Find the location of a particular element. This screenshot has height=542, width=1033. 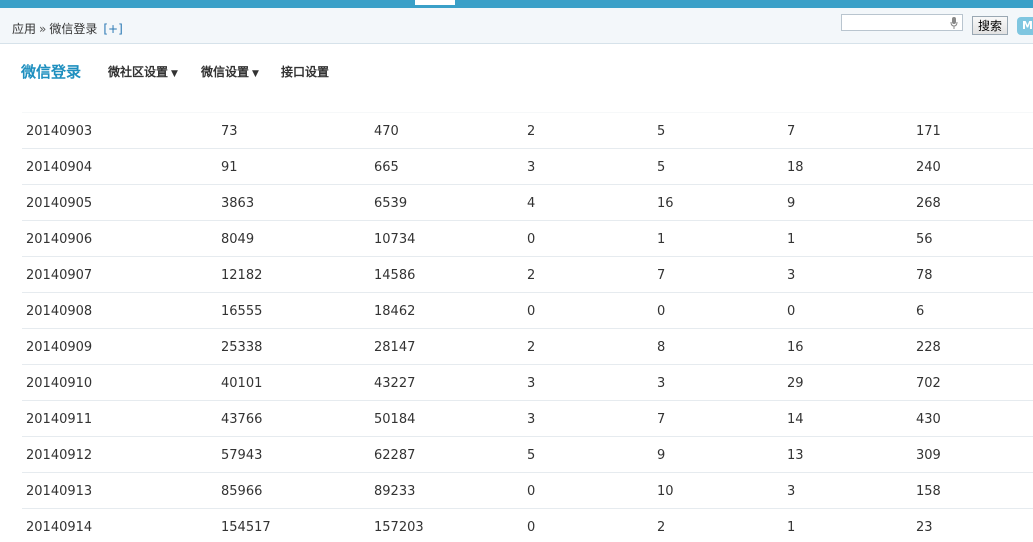

table-row: 20140912 57943 62287 5 9 13 309 is located at coordinates (527, 454).